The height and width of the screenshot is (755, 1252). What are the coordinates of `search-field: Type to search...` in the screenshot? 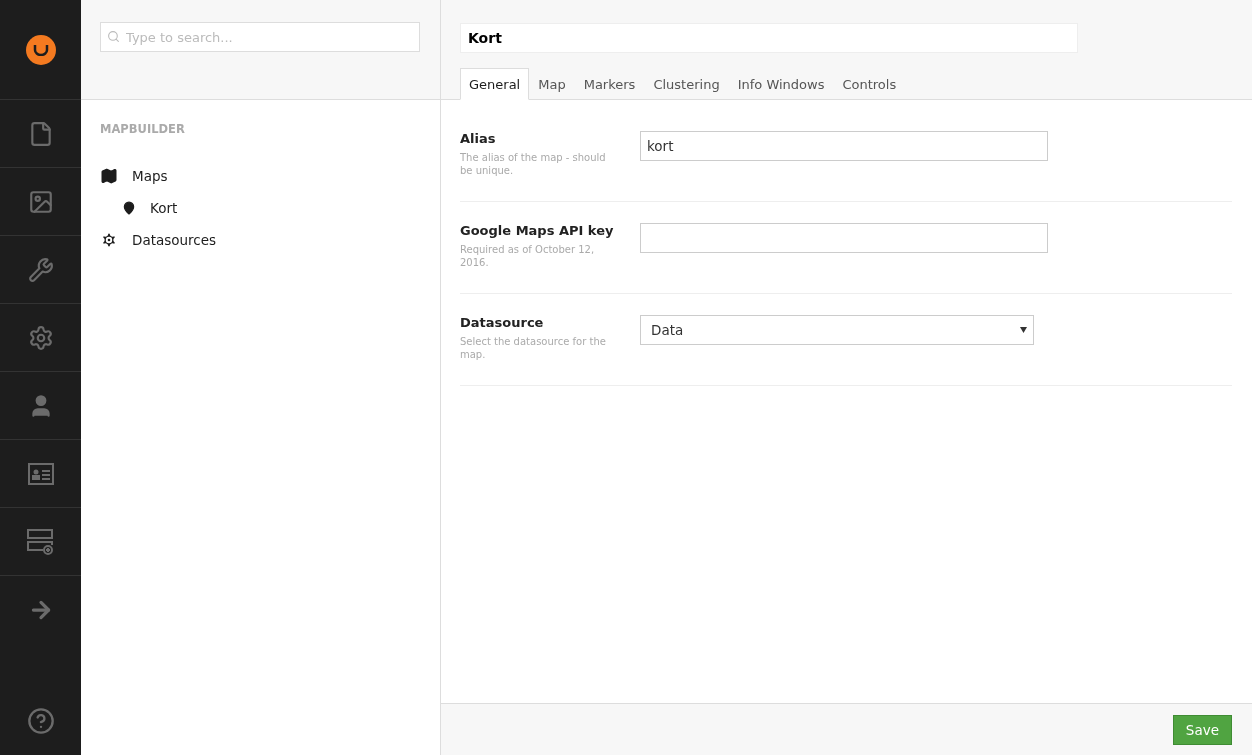 It's located at (260, 37).